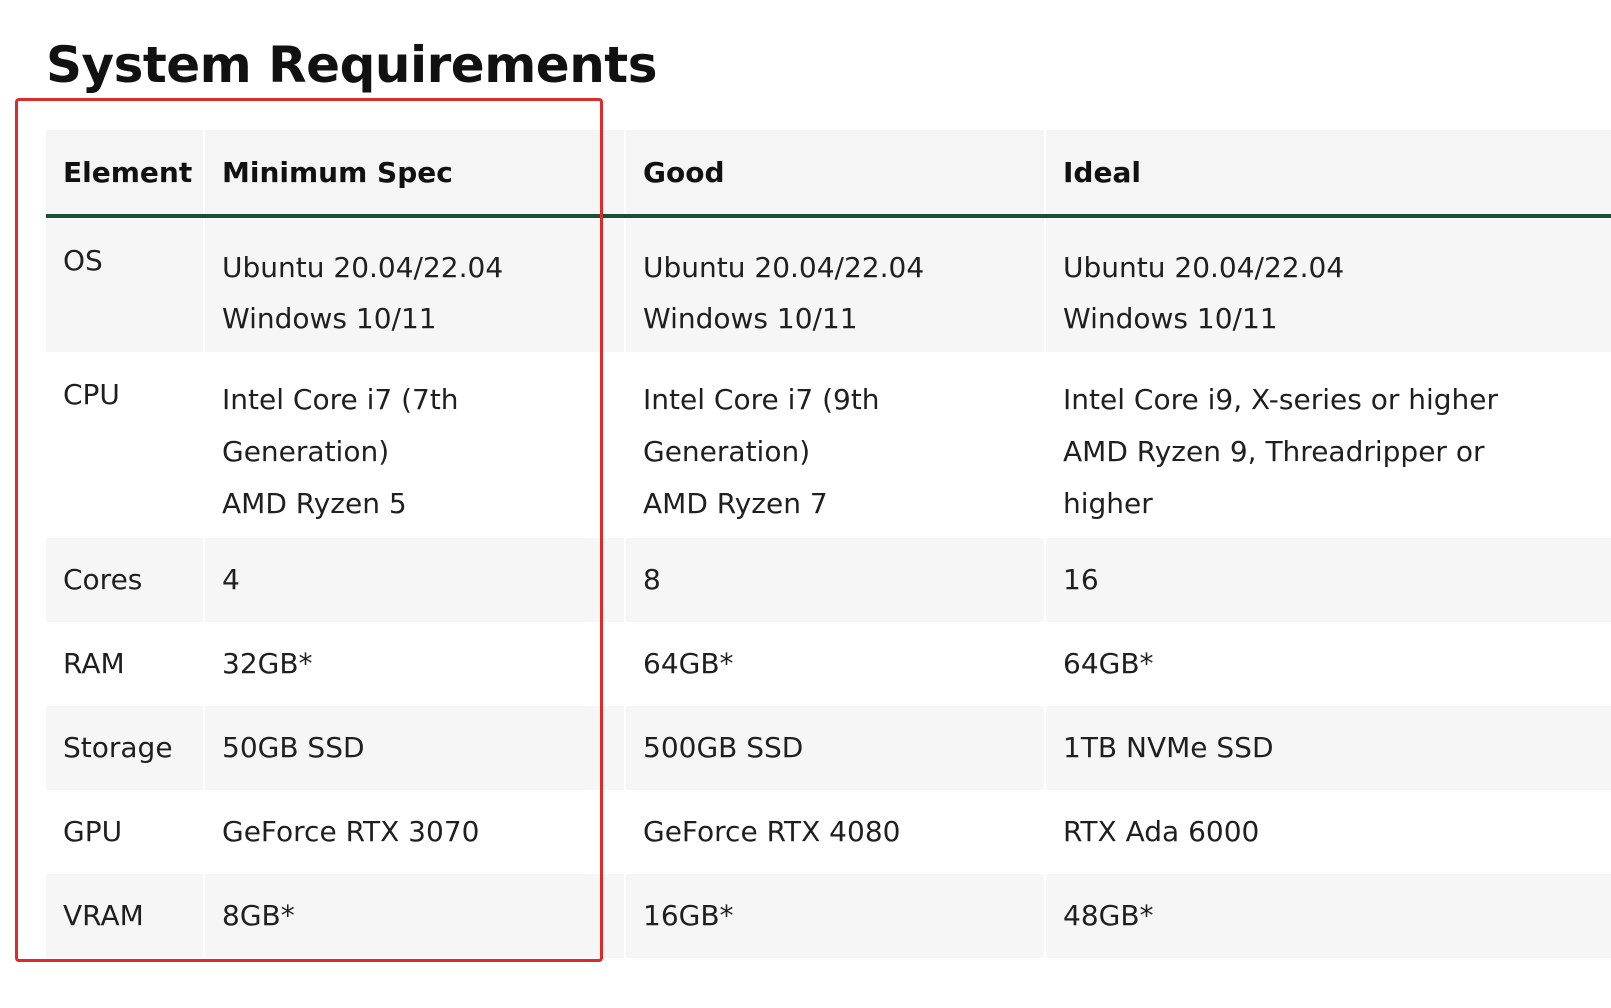 Image resolution: width=1611 pixels, height=1008 pixels. I want to click on os-minimum-cell: Ubuntu 20.04/22.04 Windows 10/11, so click(414, 284).